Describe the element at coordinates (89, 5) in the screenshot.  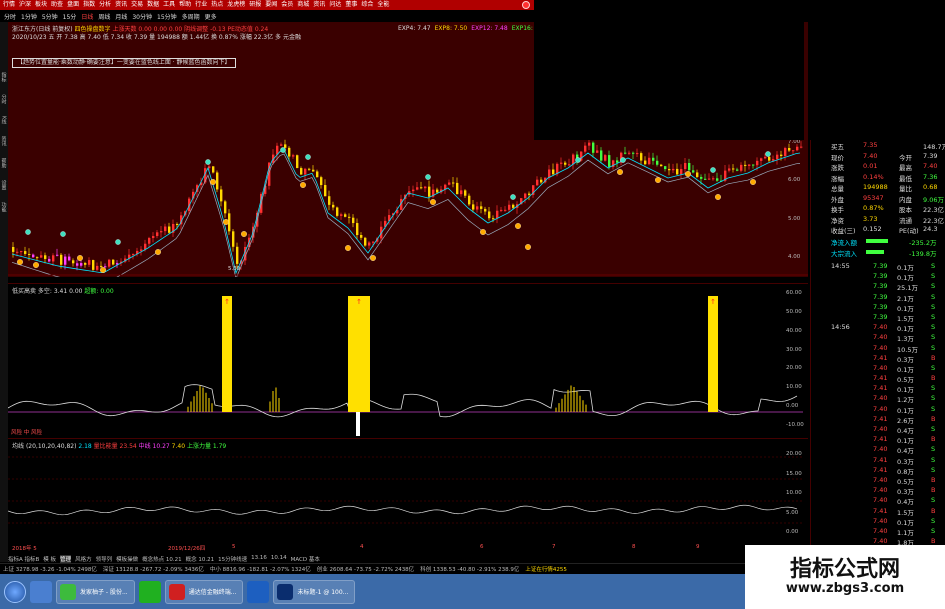
I see `menu-item: 指数` at that location.